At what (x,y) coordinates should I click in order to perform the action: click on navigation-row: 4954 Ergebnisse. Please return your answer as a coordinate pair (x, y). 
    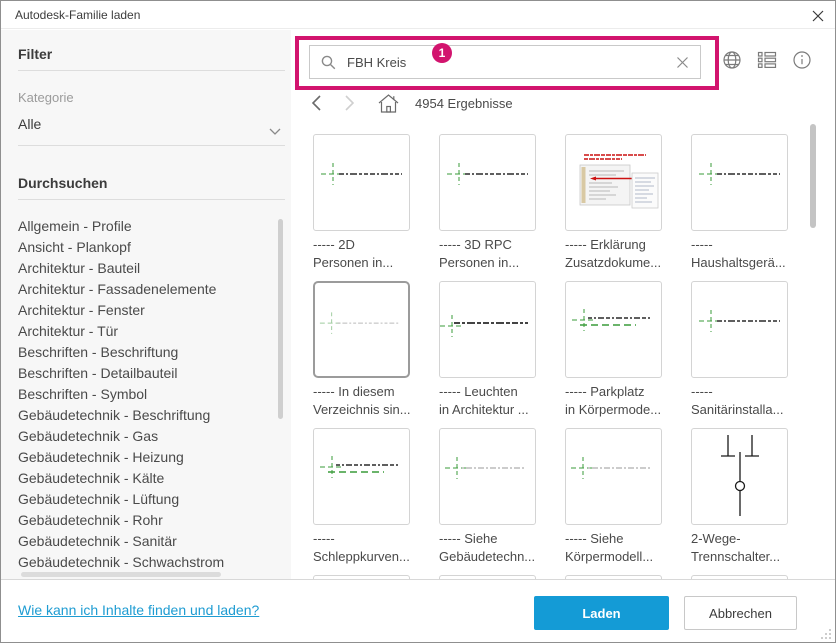
    Looking at the image, I should click on (411, 103).